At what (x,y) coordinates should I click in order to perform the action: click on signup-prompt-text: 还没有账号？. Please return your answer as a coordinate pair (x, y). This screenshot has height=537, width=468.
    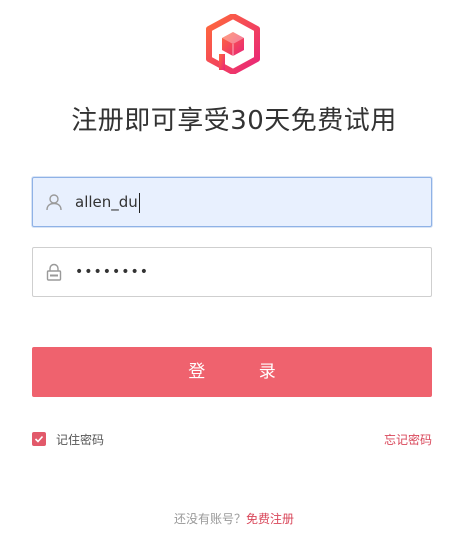
    Looking at the image, I should click on (209, 519).